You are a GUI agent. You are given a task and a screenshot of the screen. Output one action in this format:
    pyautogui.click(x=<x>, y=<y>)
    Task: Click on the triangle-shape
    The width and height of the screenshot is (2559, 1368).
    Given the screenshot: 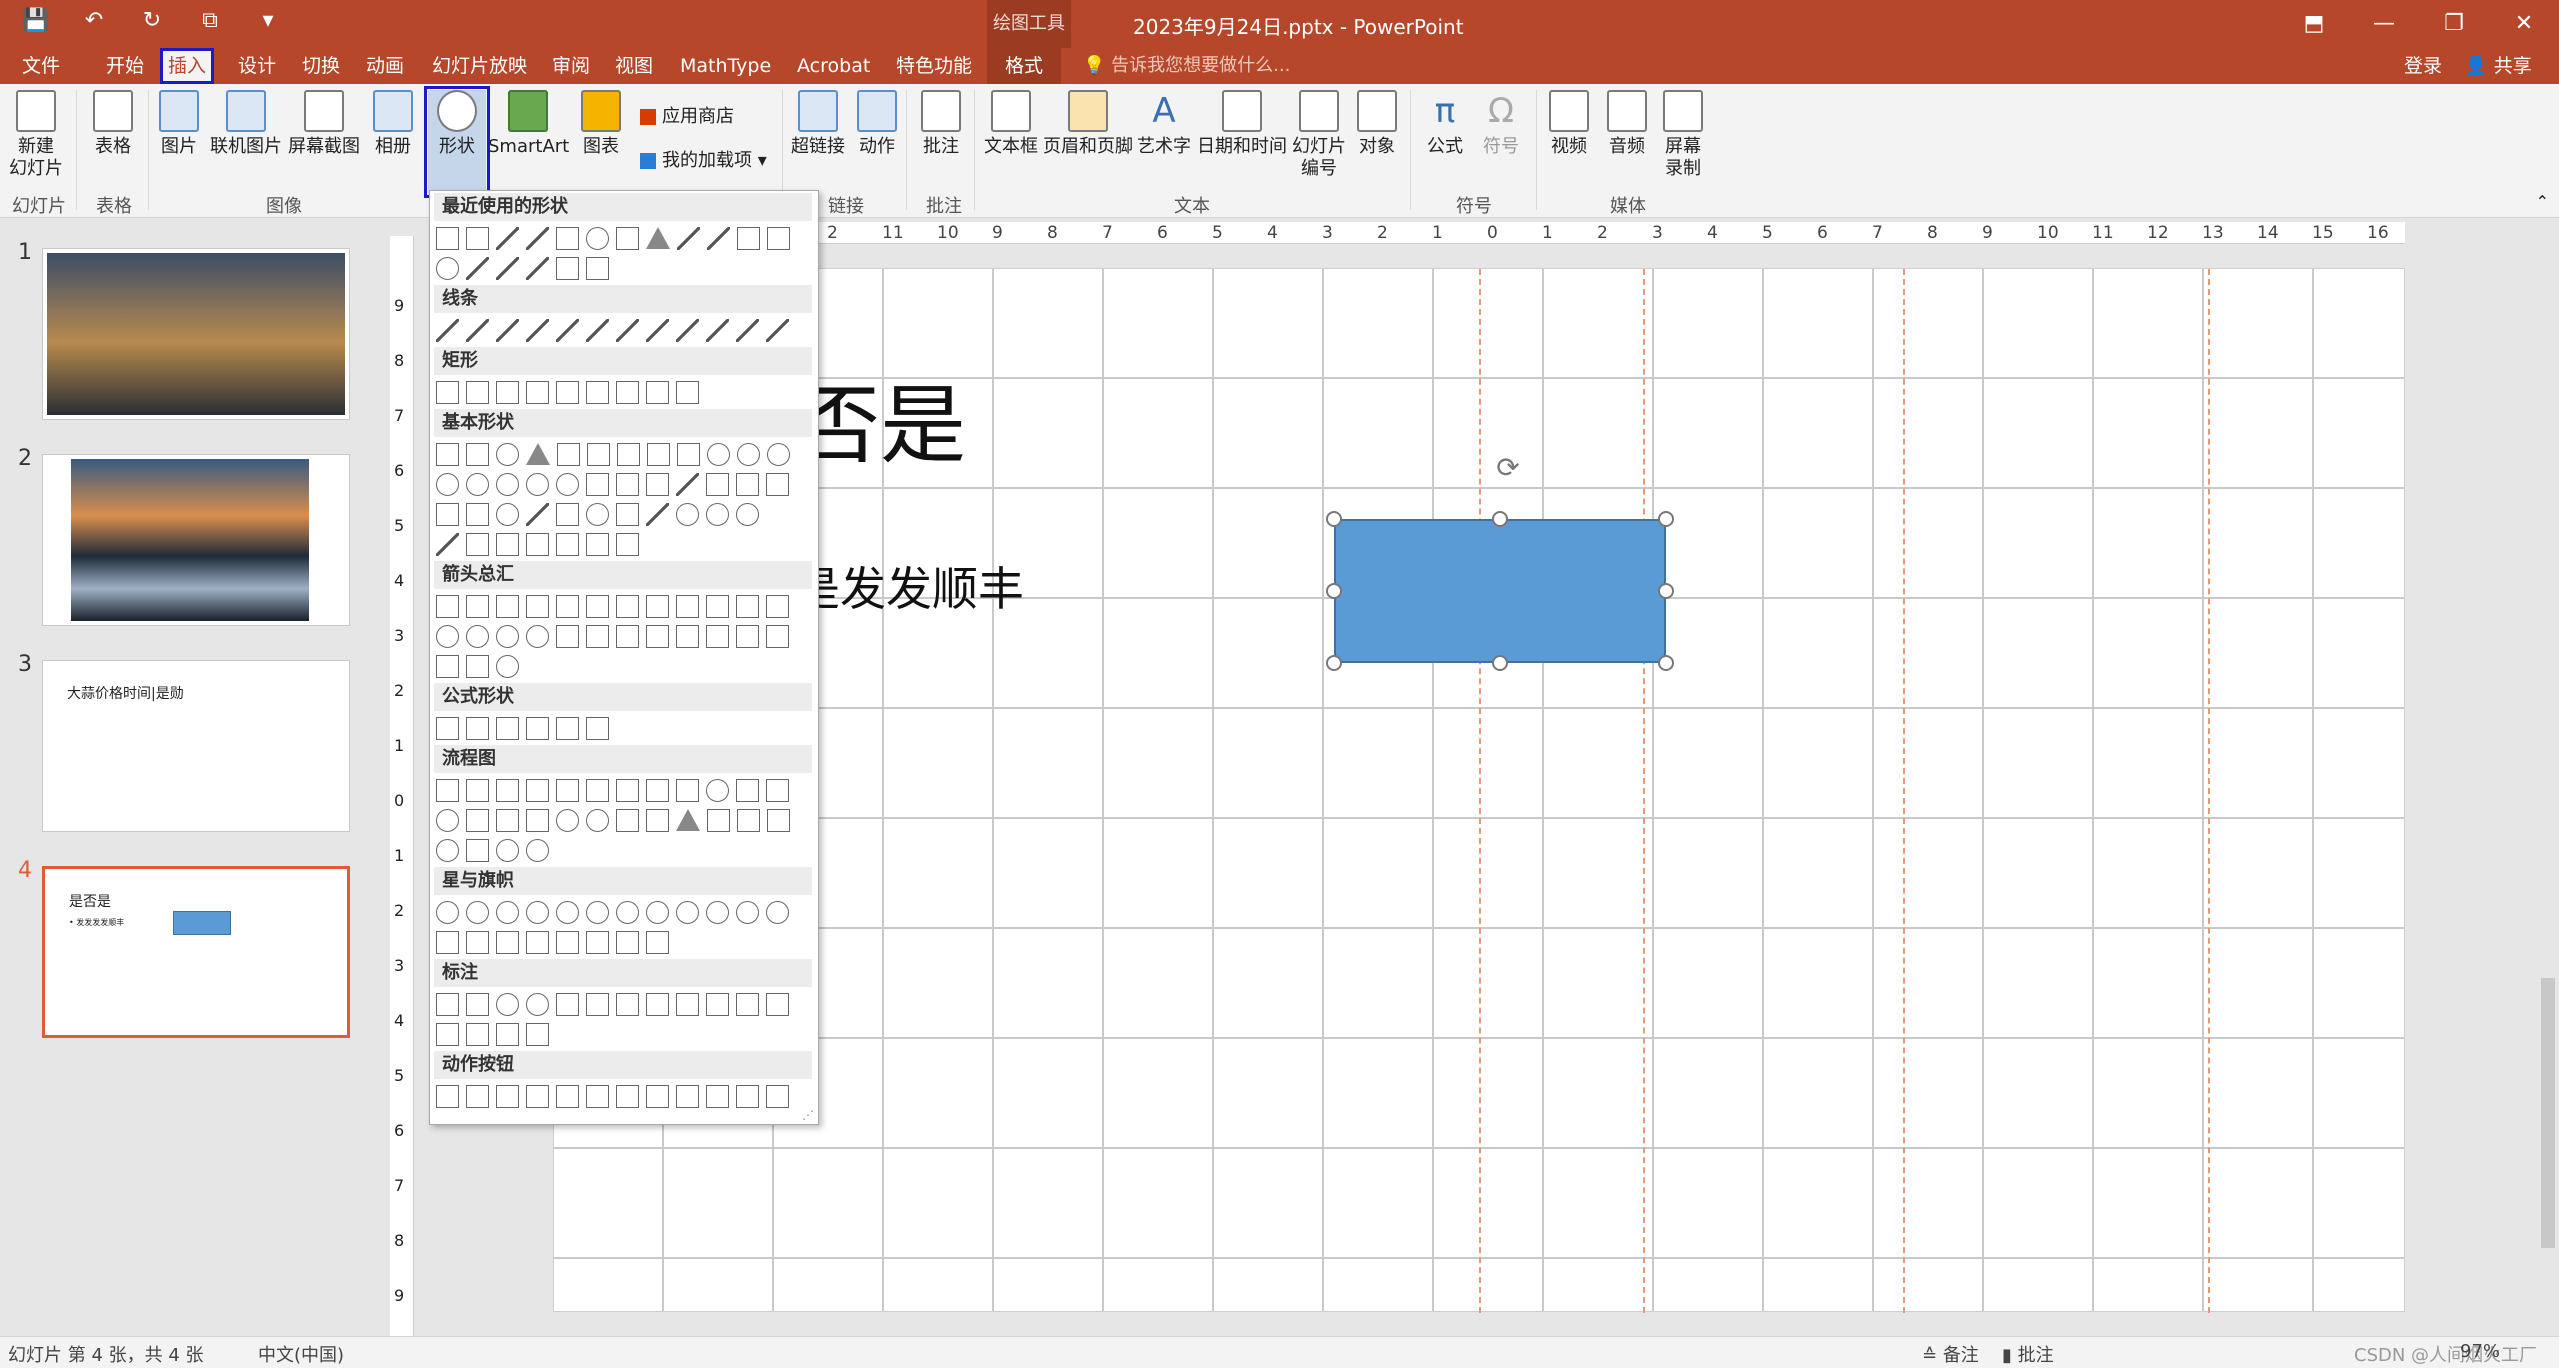 What is the action you would take?
    pyautogui.click(x=658, y=238)
    